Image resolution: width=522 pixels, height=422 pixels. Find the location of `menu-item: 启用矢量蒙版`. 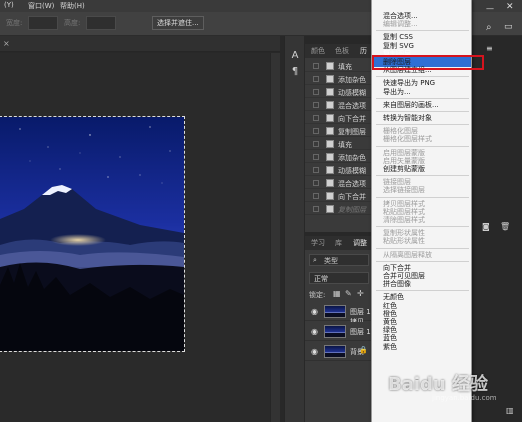

menu-item: 启用矢量蒙版 is located at coordinates (404, 160).